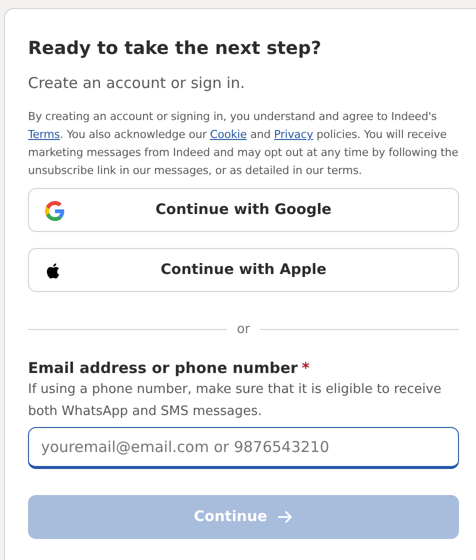 The image size is (476, 560). I want to click on google-g-icon, so click(55, 211).